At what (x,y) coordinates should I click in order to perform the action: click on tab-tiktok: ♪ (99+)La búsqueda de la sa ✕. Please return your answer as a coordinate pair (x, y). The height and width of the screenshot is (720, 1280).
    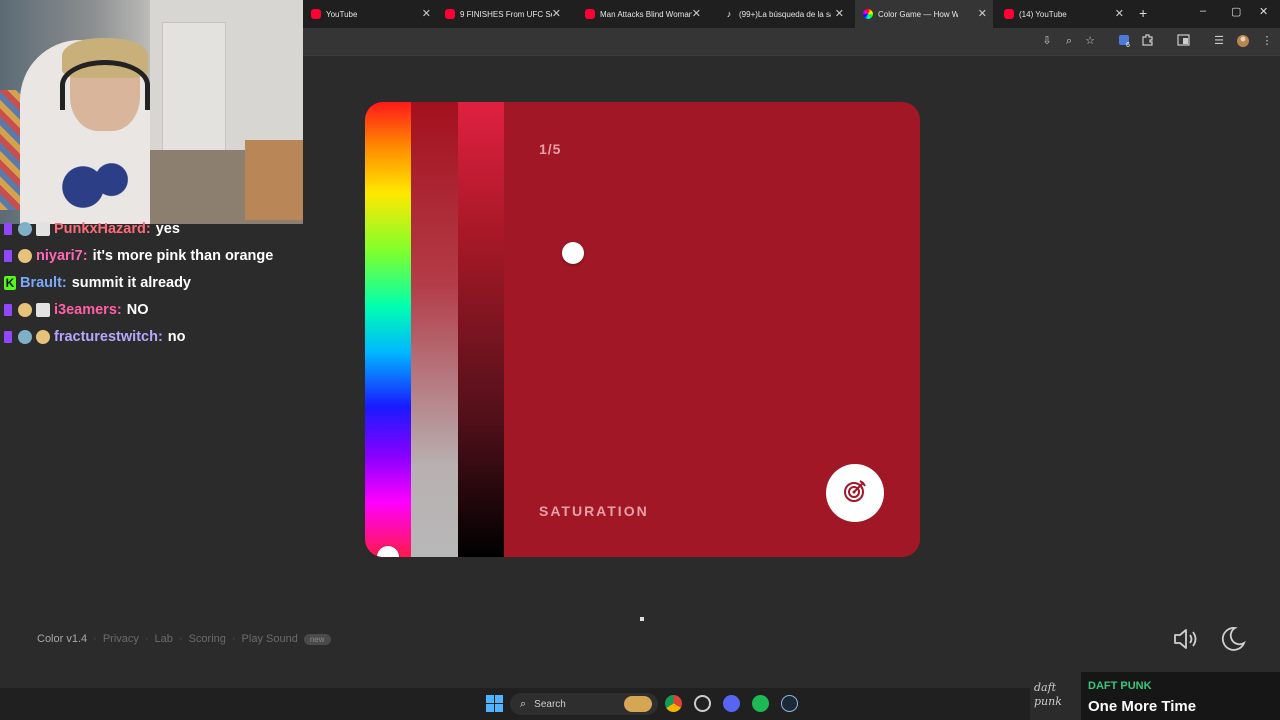
    Looking at the image, I should click on (783, 14).